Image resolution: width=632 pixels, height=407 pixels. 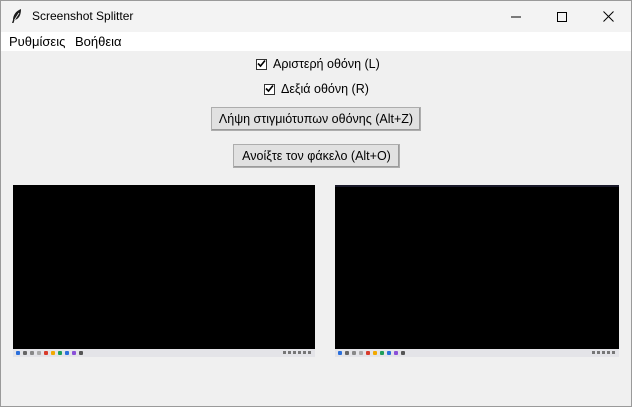 I want to click on maximize-button, so click(x=562, y=16).